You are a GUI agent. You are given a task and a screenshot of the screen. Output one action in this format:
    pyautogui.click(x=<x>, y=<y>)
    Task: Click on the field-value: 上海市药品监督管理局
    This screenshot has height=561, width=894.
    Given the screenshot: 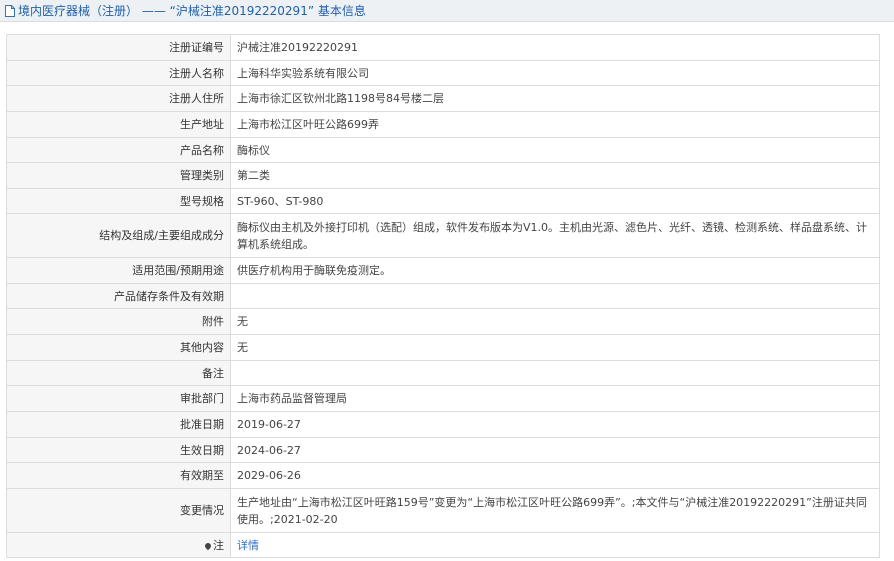 What is the action you would take?
    pyautogui.click(x=555, y=398)
    